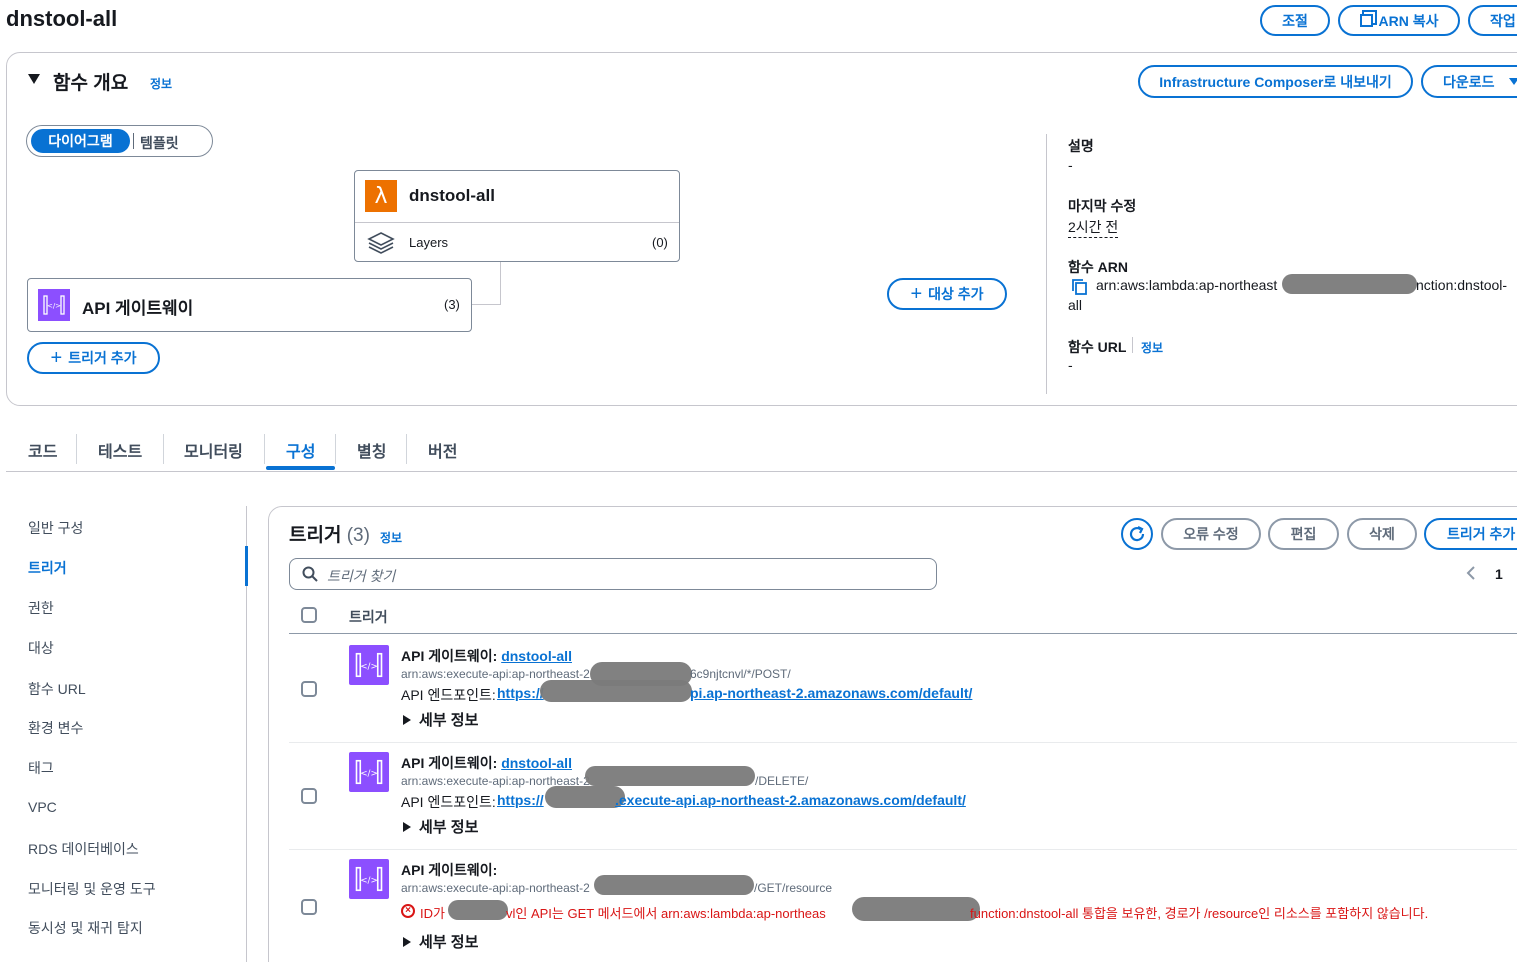  I want to click on layers-count: (0), so click(660, 242).